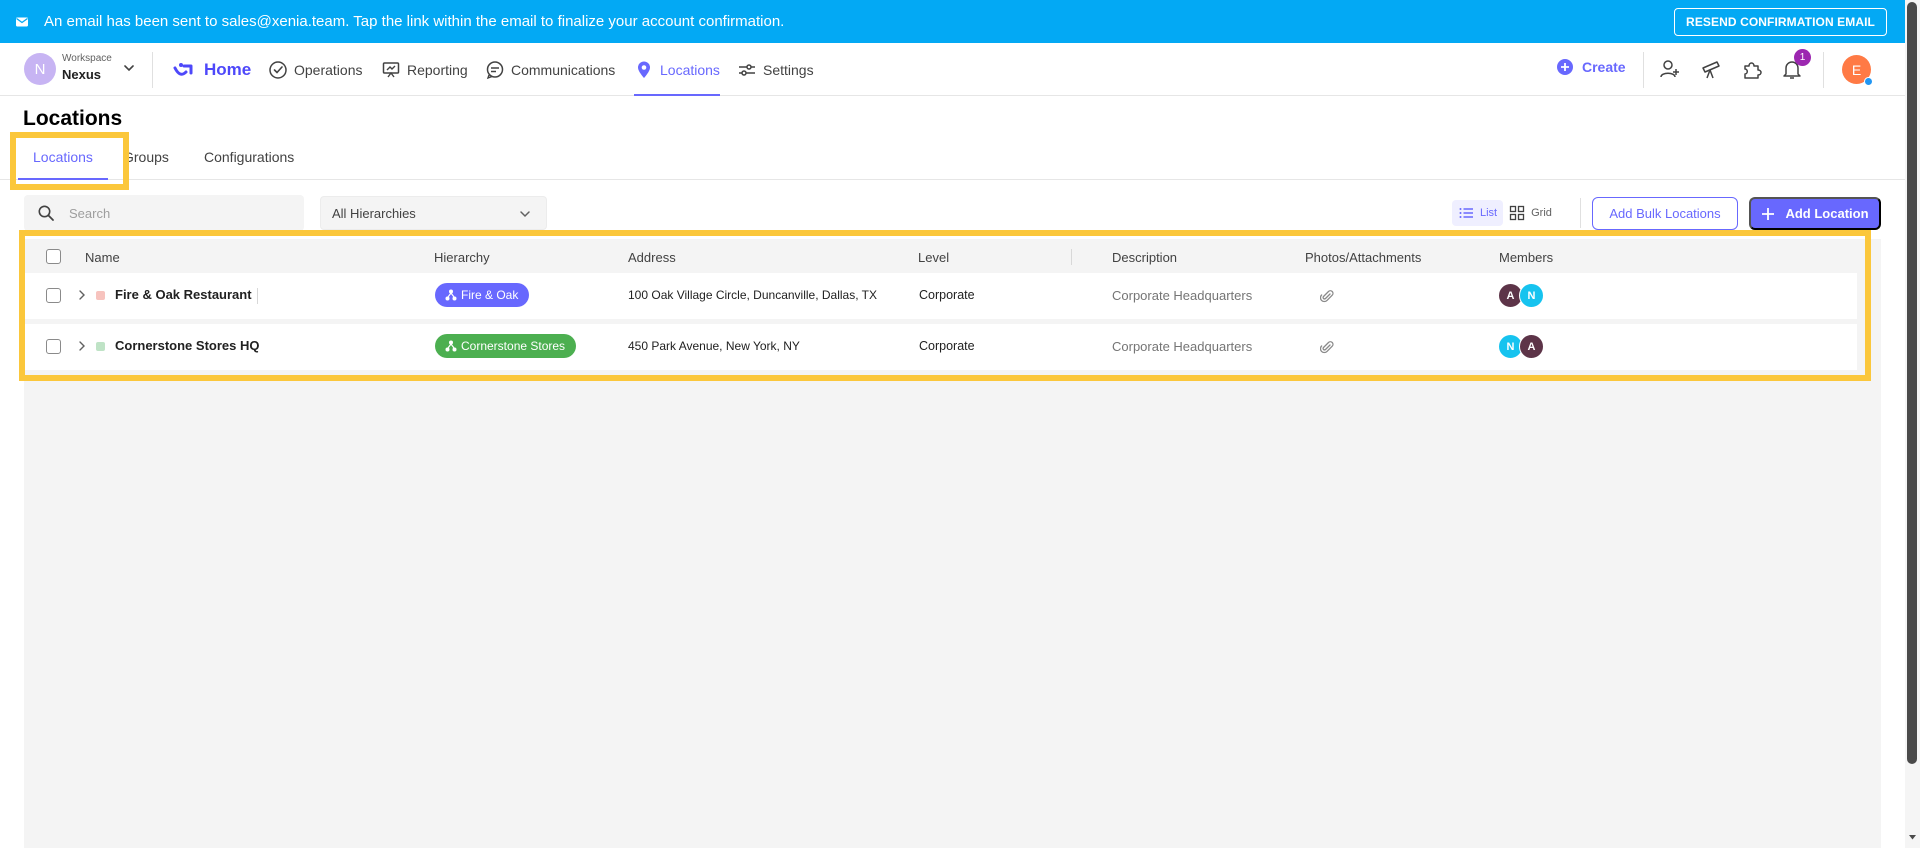  I want to click on create-label: Create, so click(1604, 67).